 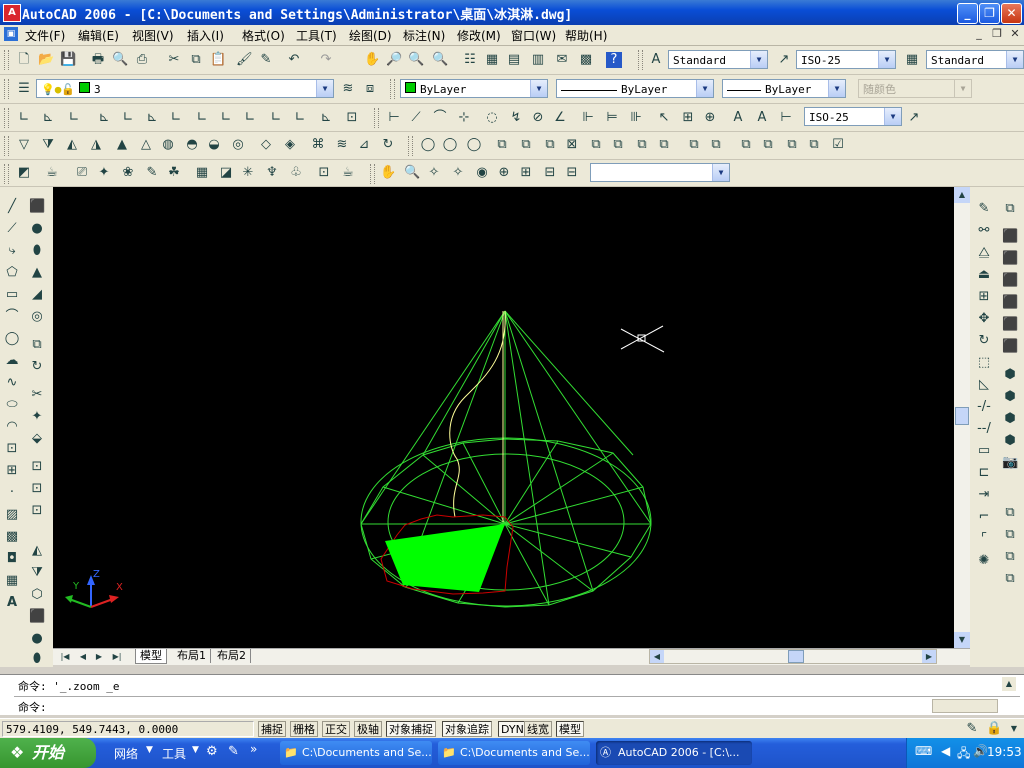 What do you see at coordinates (72, 145) in the screenshot?
I see `hidden-icon: ◭` at bounding box center [72, 145].